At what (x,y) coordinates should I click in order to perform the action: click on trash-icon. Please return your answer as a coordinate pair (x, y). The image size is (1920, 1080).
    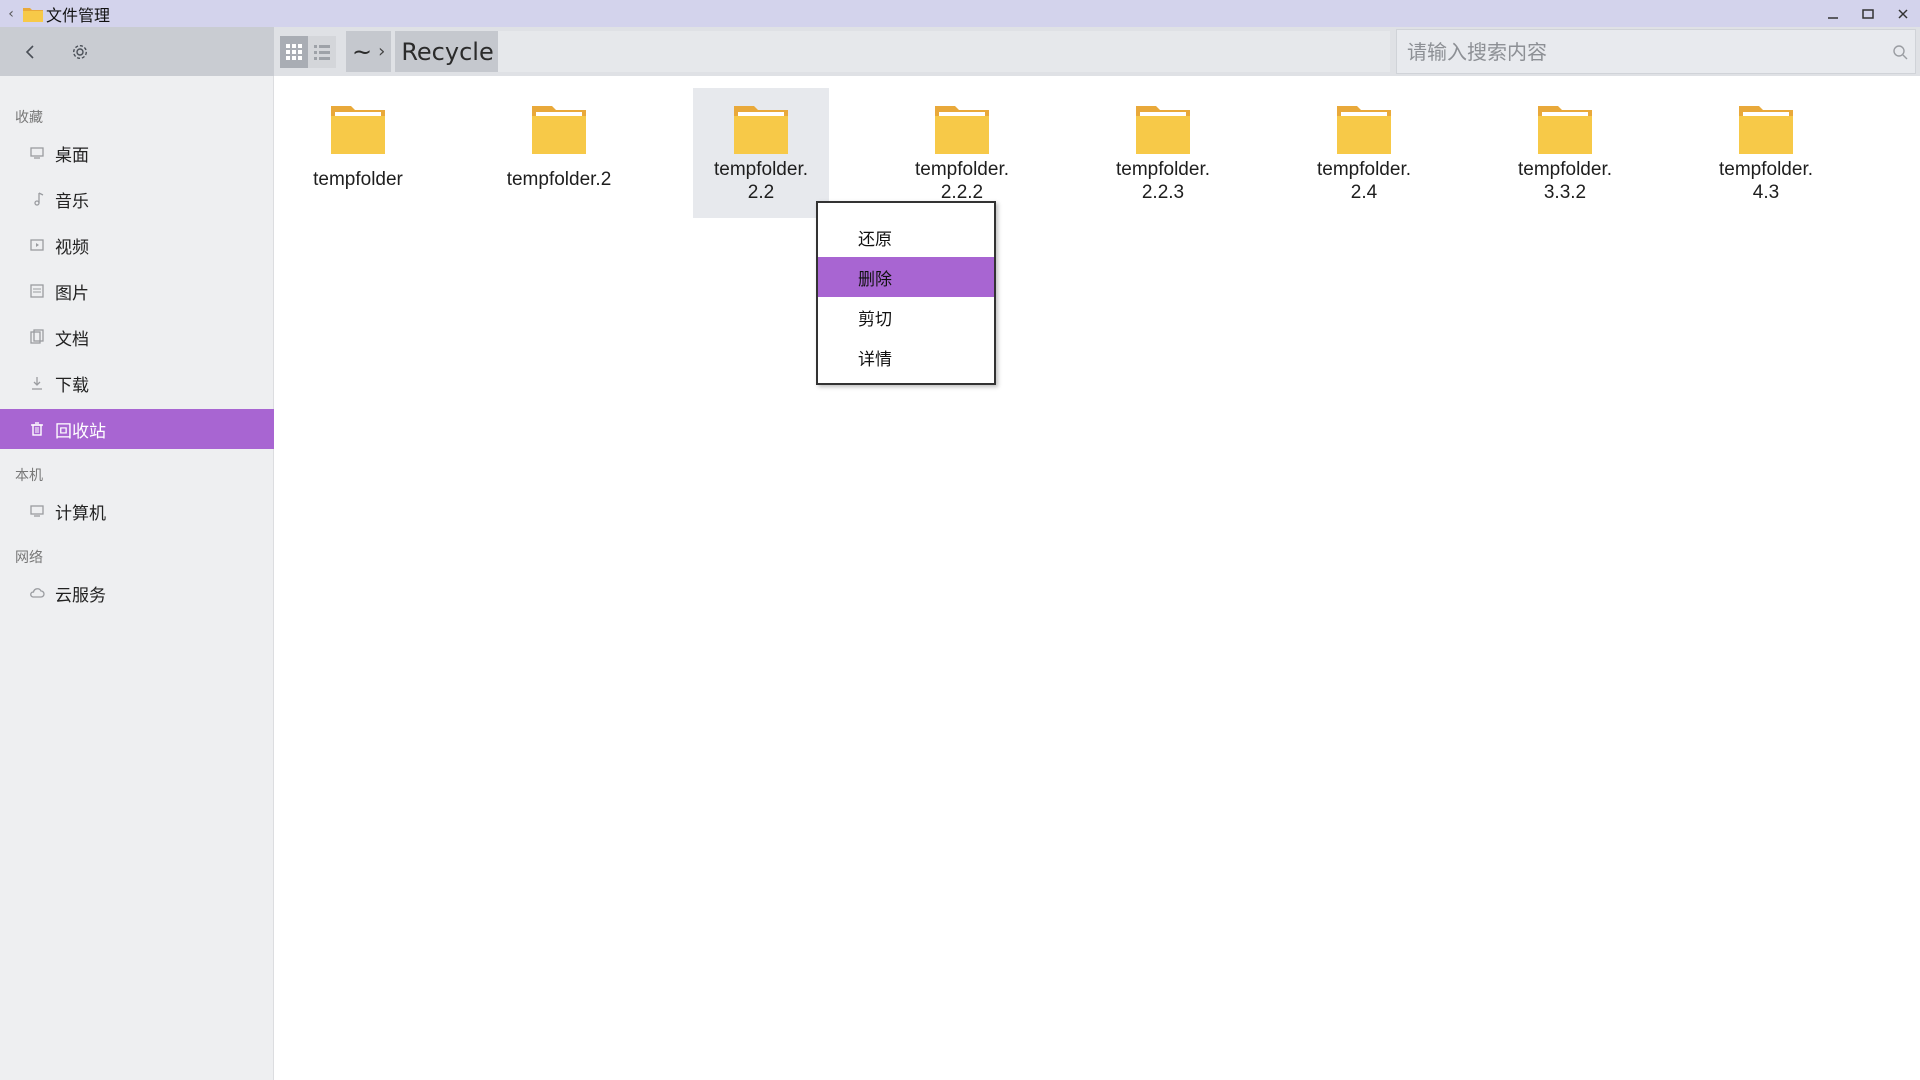
    Looking at the image, I should click on (37, 429).